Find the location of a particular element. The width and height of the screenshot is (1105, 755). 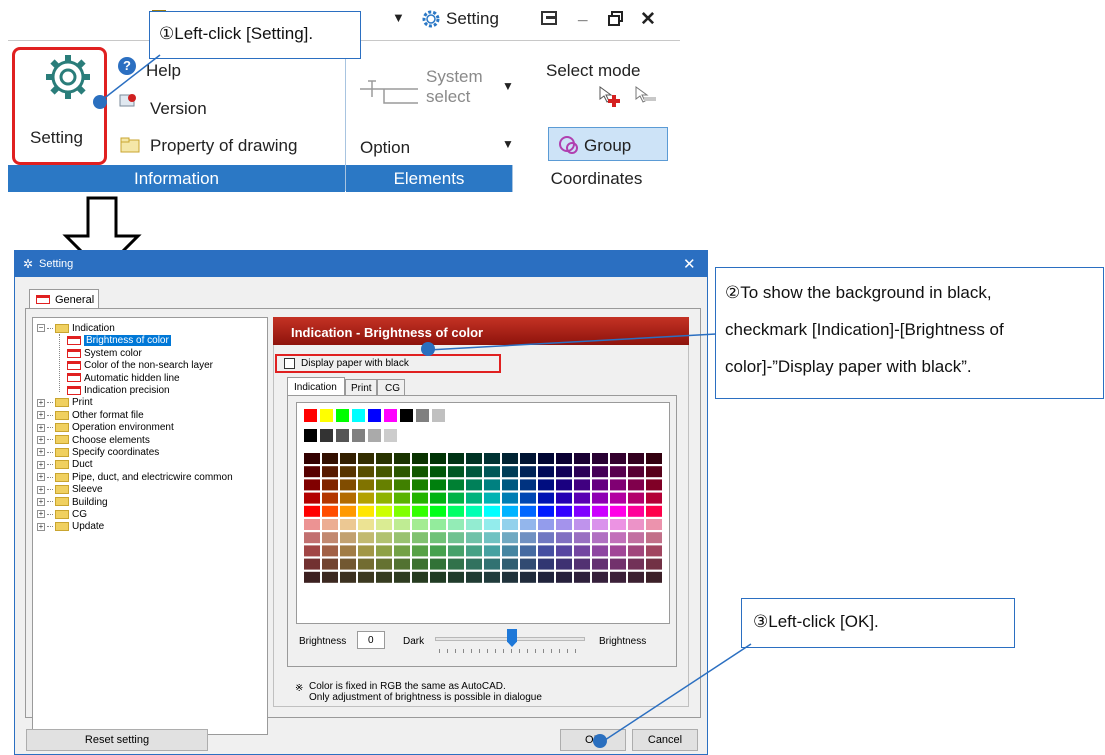

tree-item: Brightness of color is located at coordinates (119, 341).